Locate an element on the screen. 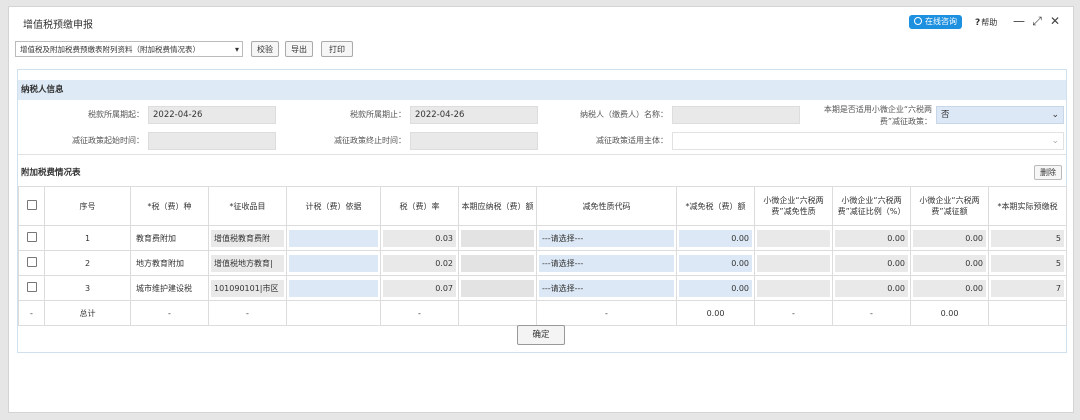 This screenshot has height=420, width=1080. close-icon: ✕ is located at coordinates (1055, 21).